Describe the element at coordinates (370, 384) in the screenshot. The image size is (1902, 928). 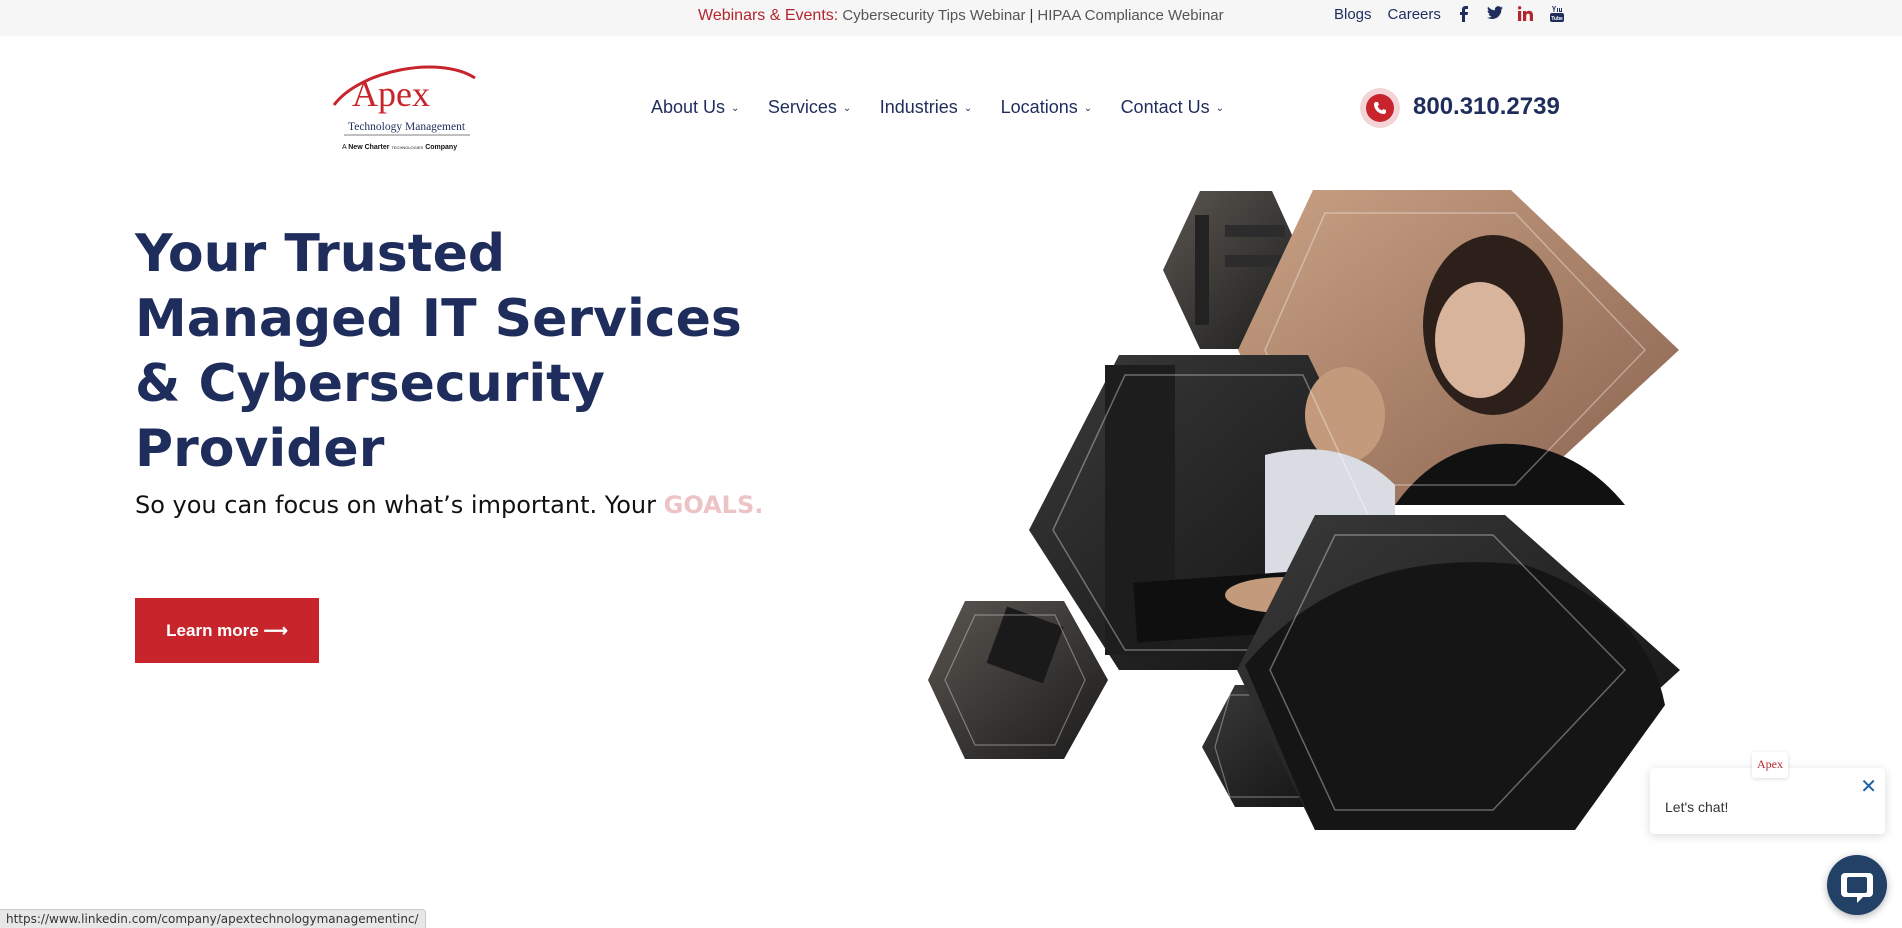
I see `hero-title-line: & Cybersecurity` at that location.